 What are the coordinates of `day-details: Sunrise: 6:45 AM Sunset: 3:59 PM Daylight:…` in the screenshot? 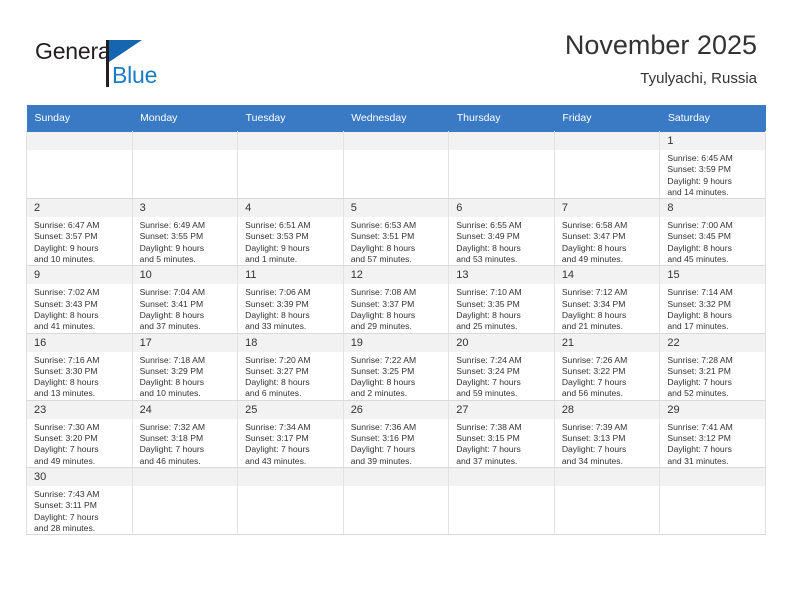 It's located at (712, 174).